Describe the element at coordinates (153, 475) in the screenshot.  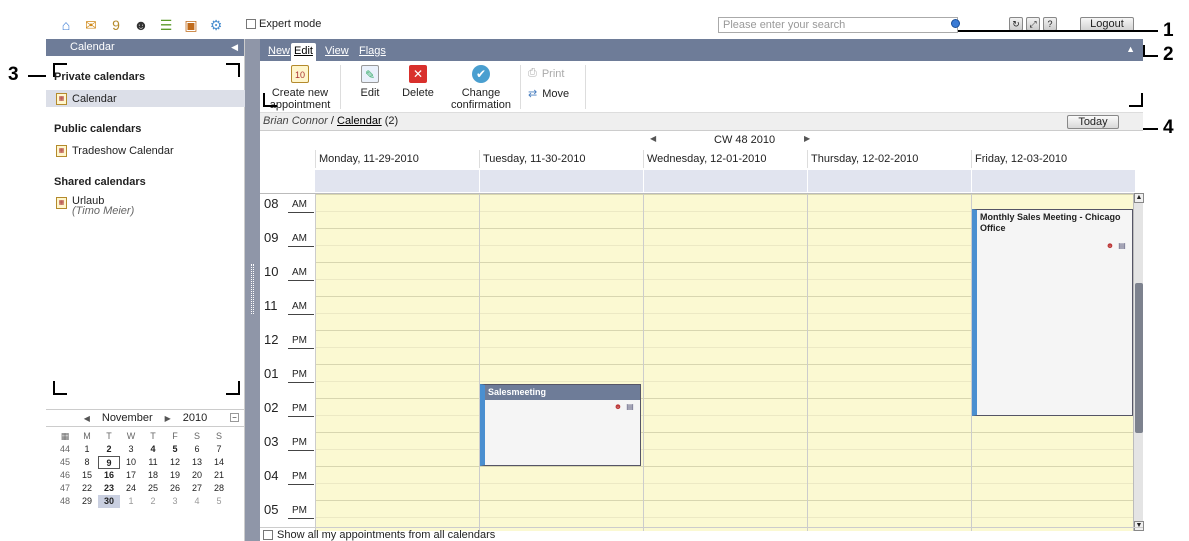
I see `mini-calendar-day: 18` at that location.